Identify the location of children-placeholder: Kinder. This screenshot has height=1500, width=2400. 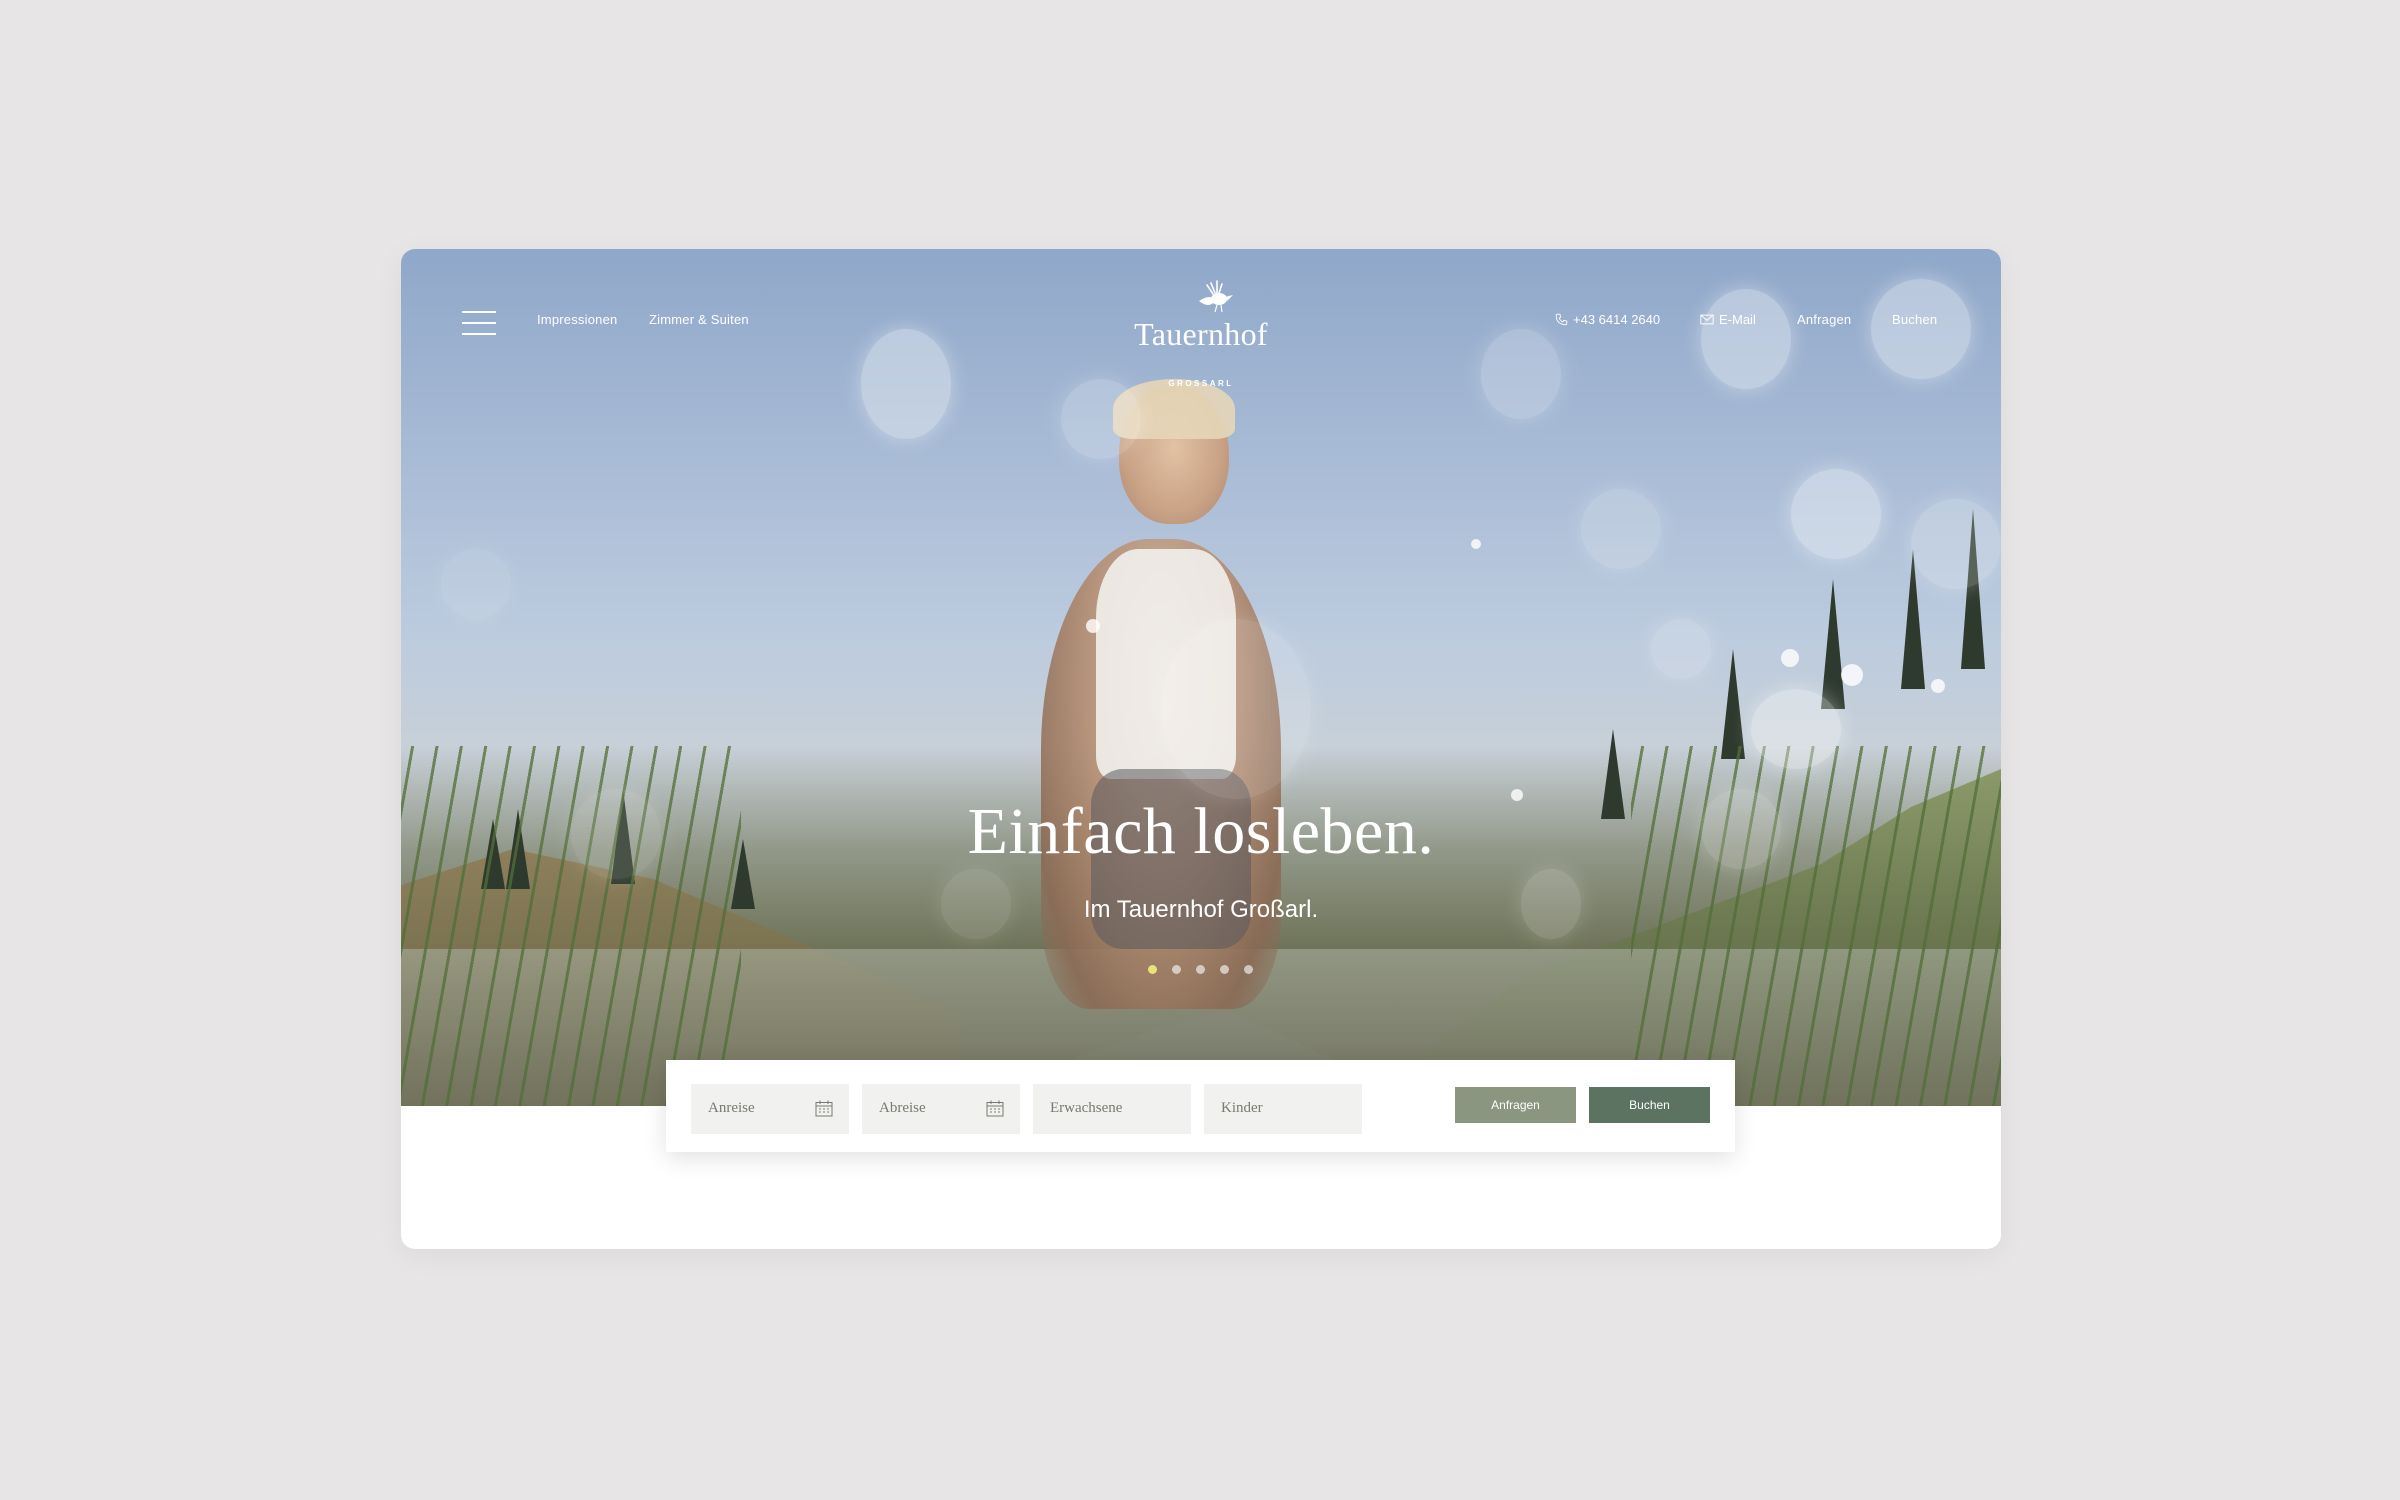
(1242, 1108).